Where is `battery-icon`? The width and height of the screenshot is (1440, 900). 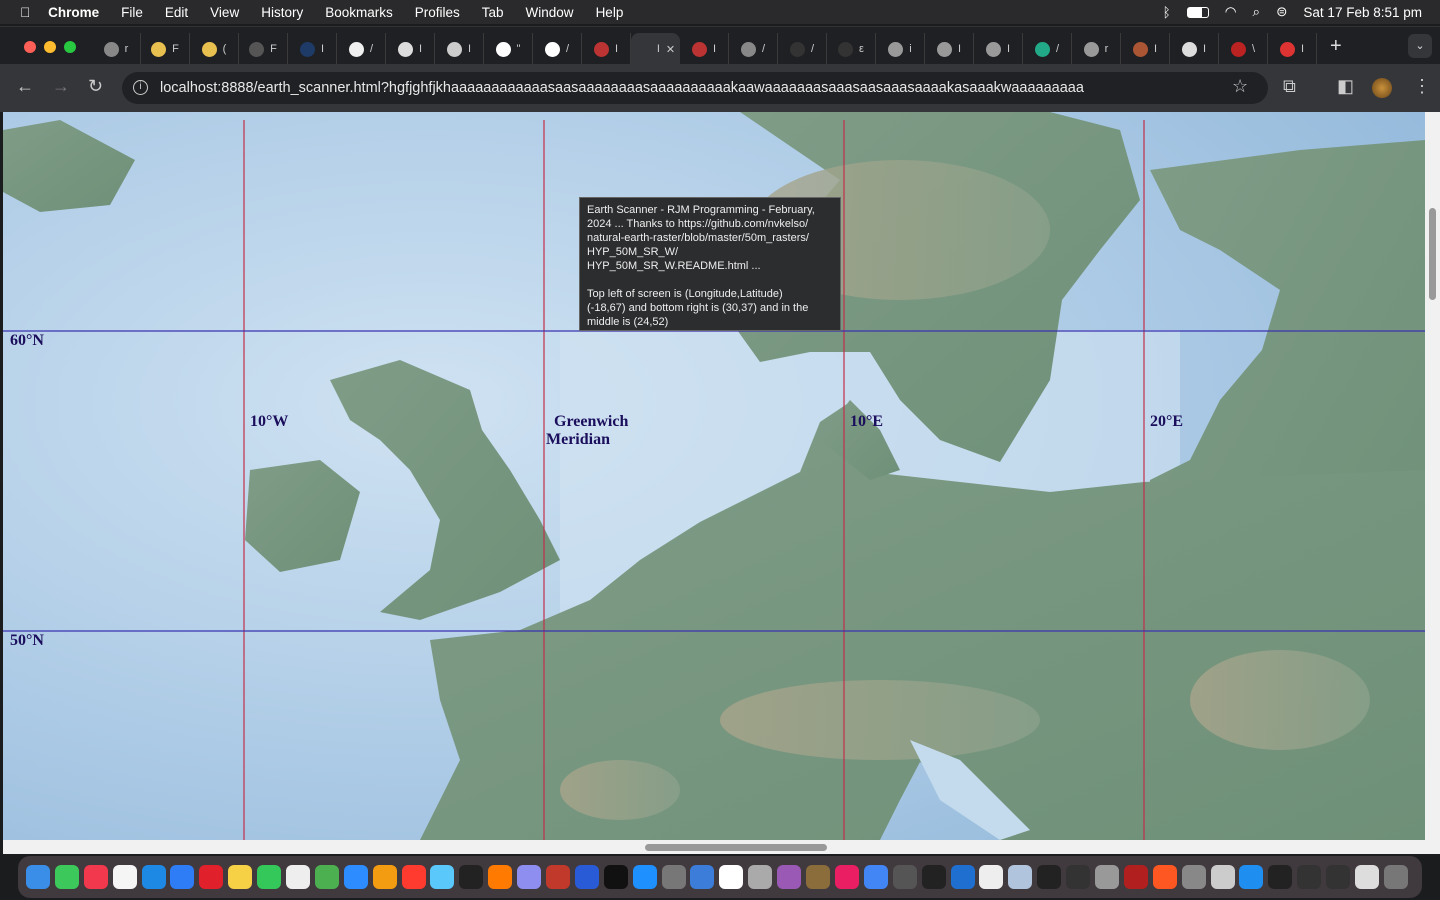 battery-icon is located at coordinates (1197, 12).